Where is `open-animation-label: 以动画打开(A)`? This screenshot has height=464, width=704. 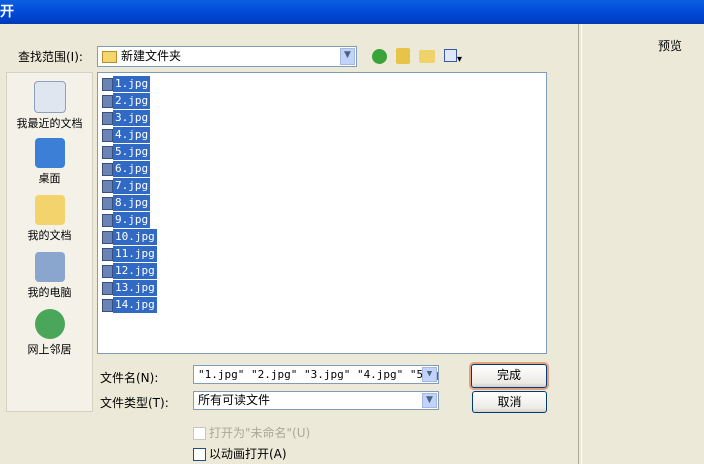 open-animation-label: 以动画打开(A) is located at coordinates (248, 454).